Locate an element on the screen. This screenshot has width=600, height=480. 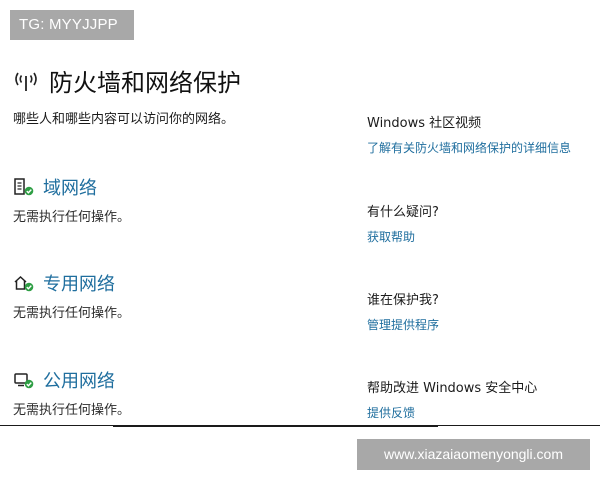
page-title: 防火墙和网络保护 is located at coordinates (145, 82).